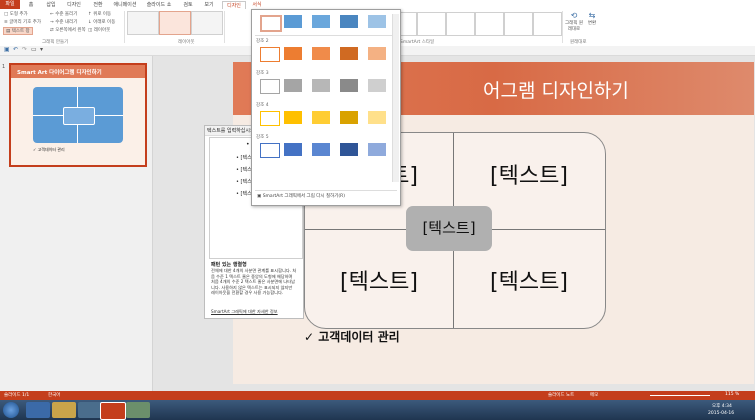 This screenshot has height=420, width=755. I want to click on clock-time: 오후 4:34, so click(722, 406).